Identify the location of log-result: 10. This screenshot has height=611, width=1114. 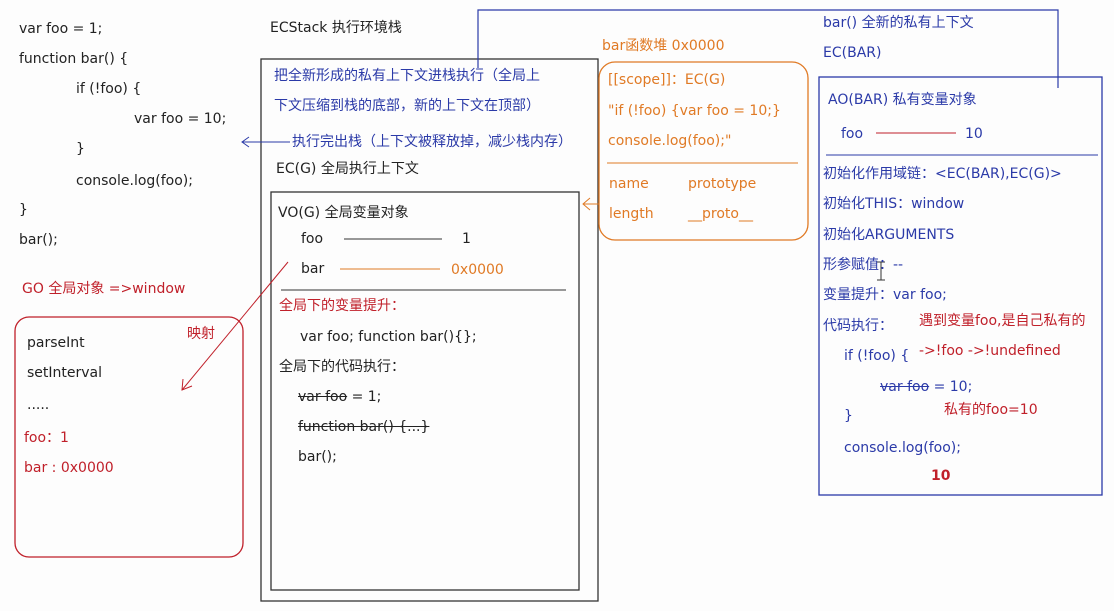
(941, 476).